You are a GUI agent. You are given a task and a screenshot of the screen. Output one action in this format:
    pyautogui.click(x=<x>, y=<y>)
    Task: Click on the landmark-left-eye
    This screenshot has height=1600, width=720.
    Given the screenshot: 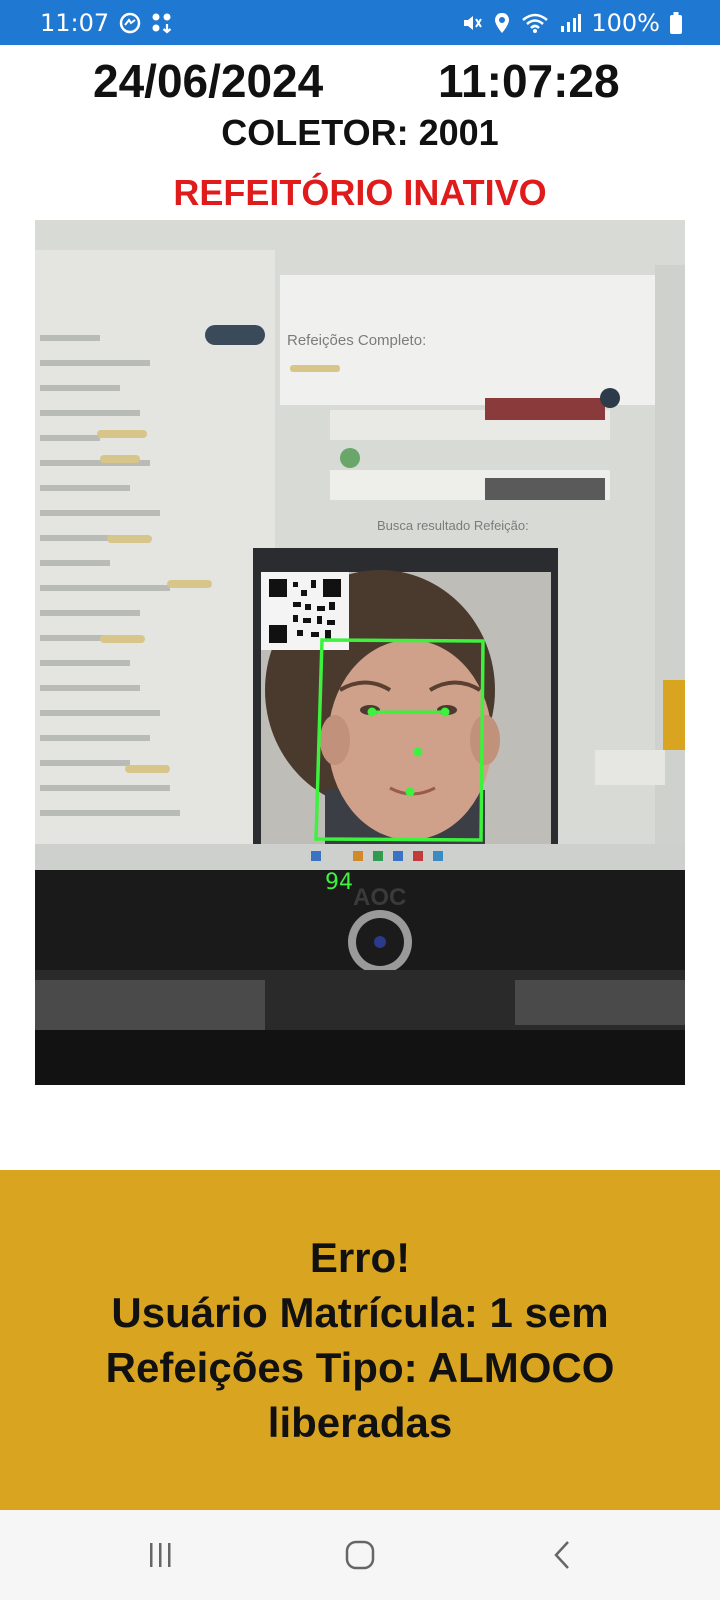 What is the action you would take?
    pyautogui.click(x=372, y=712)
    